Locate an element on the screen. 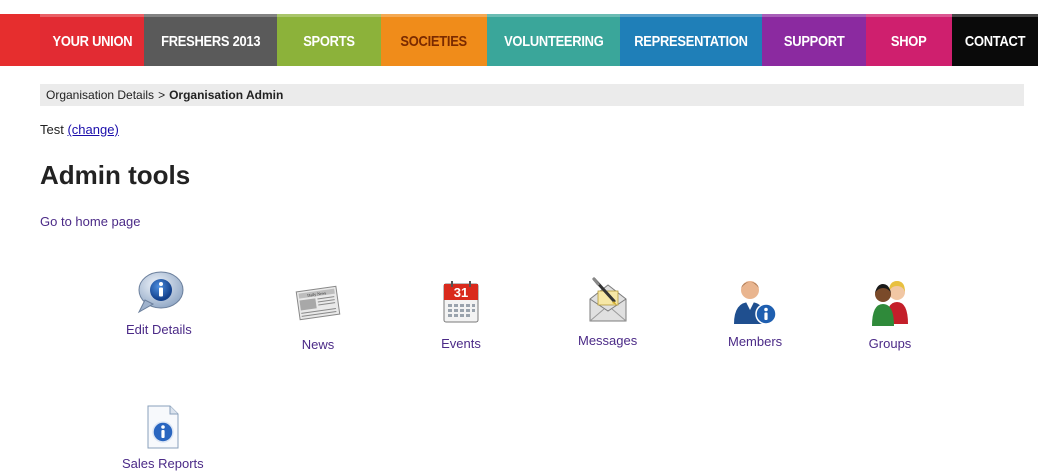  tab-label: SHOP is located at coordinates (909, 41).